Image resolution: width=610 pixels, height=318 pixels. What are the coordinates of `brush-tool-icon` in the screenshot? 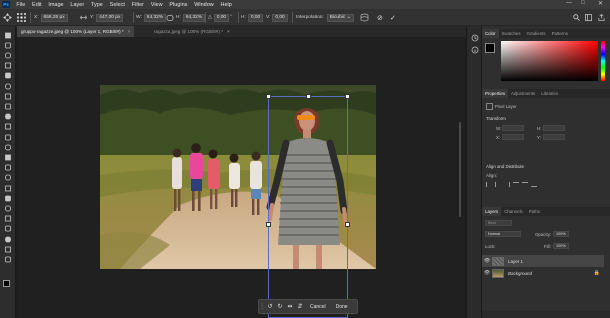 It's located at (8, 127).